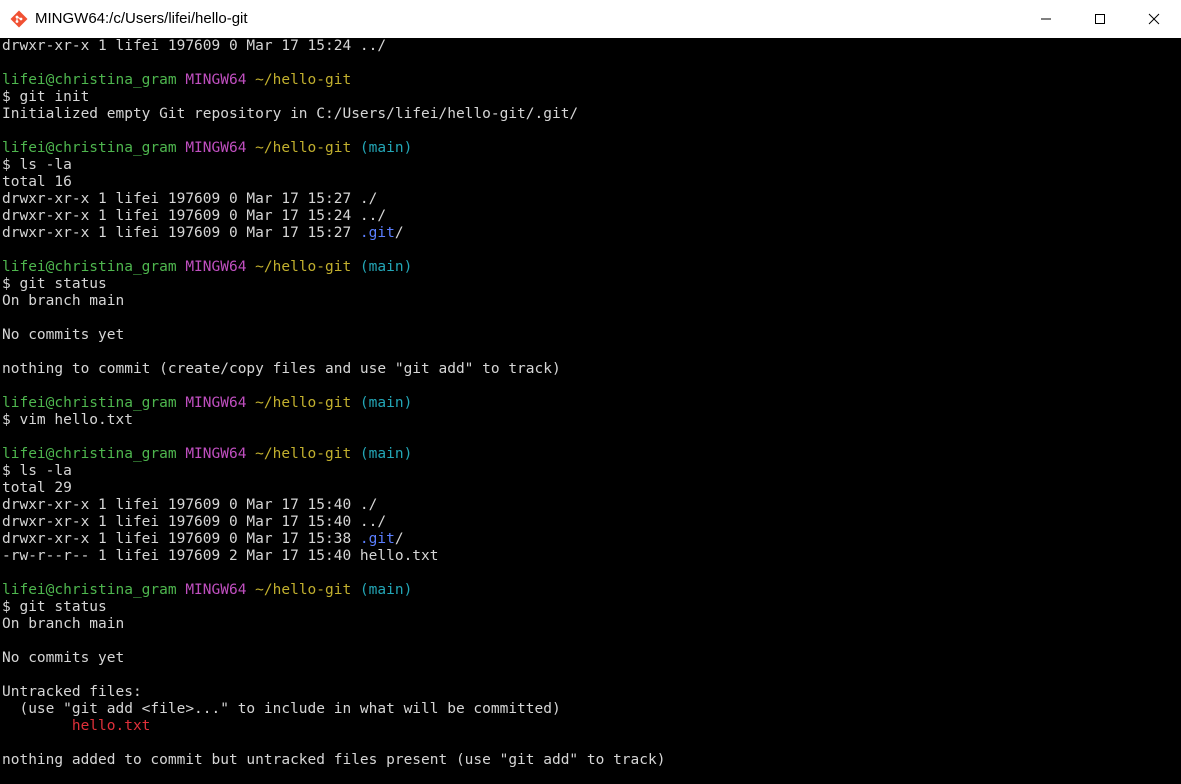 The image size is (1181, 784). I want to click on minimize-icon, so click(1046, 19).